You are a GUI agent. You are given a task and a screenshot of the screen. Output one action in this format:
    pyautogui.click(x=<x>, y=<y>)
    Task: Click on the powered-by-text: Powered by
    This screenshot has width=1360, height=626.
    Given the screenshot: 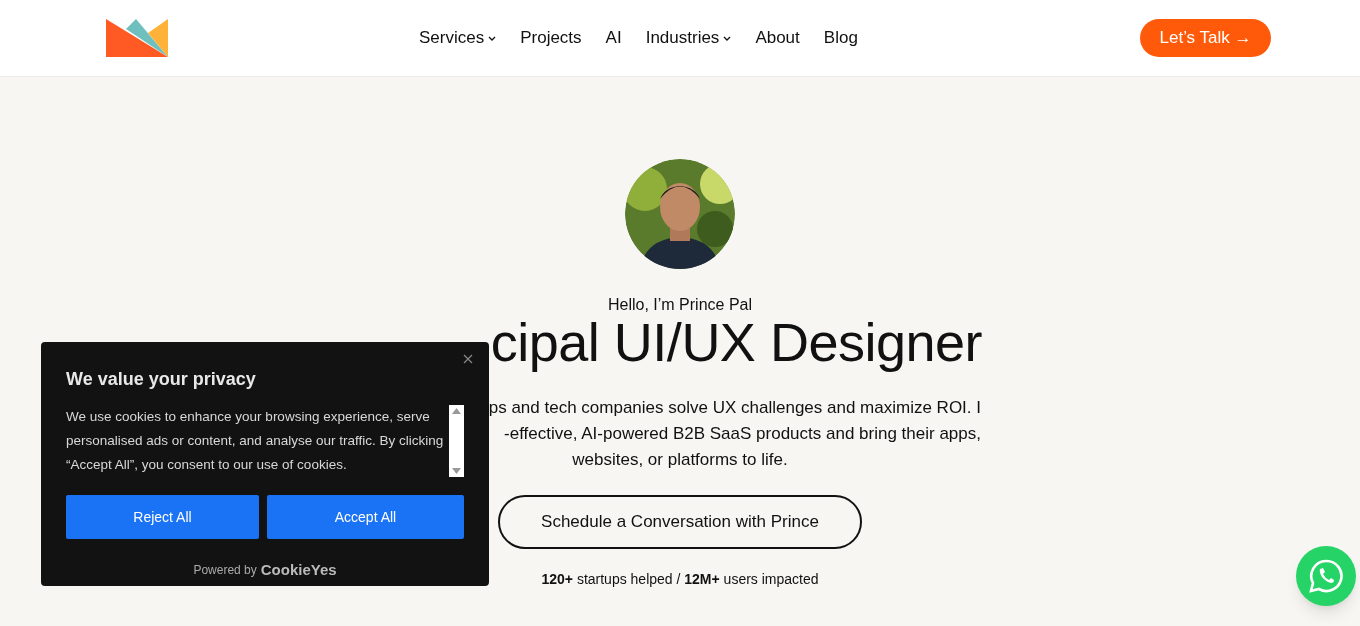 What is the action you would take?
    pyautogui.click(x=225, y=571)
    